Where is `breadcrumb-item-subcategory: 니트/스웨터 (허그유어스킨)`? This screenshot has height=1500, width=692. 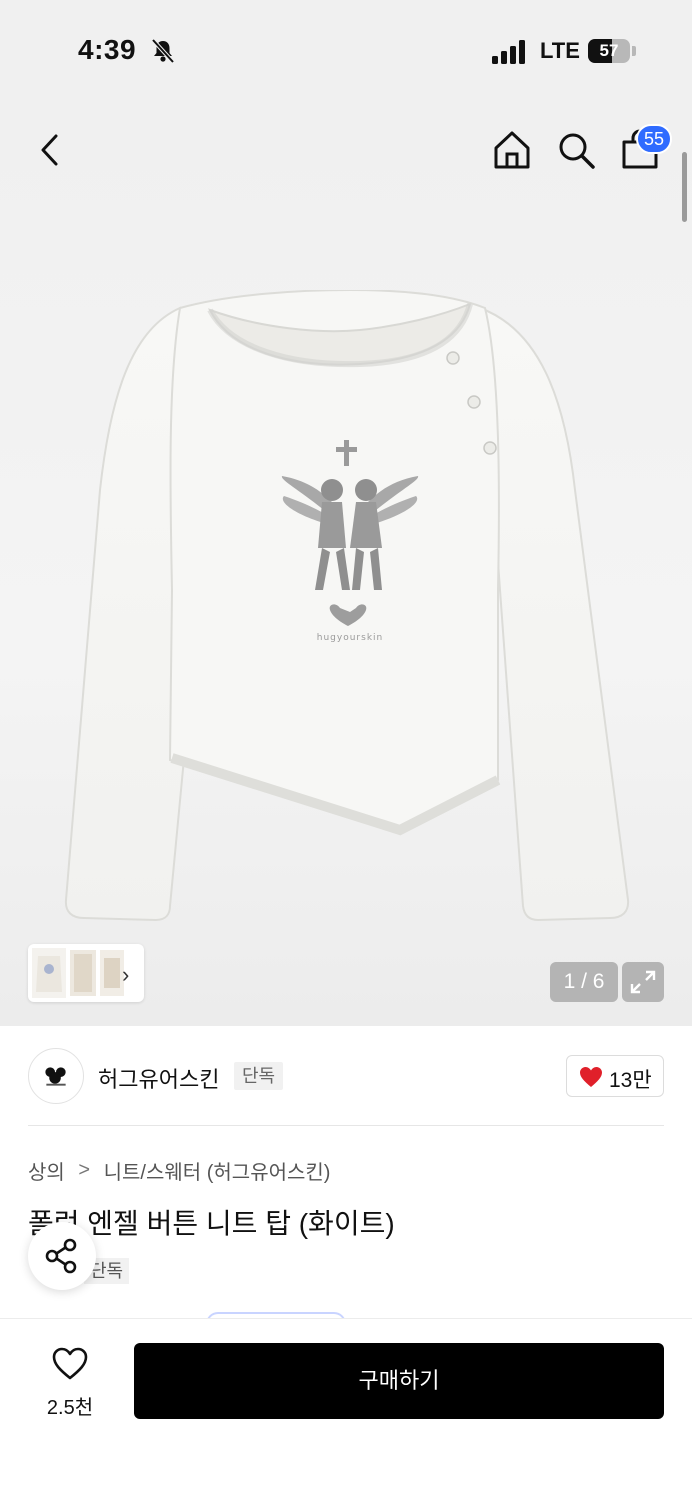 breadcrumb-item-subcategory: 니트/스웨터 (허그유어스킨) is located at coordinates (217, 1173).